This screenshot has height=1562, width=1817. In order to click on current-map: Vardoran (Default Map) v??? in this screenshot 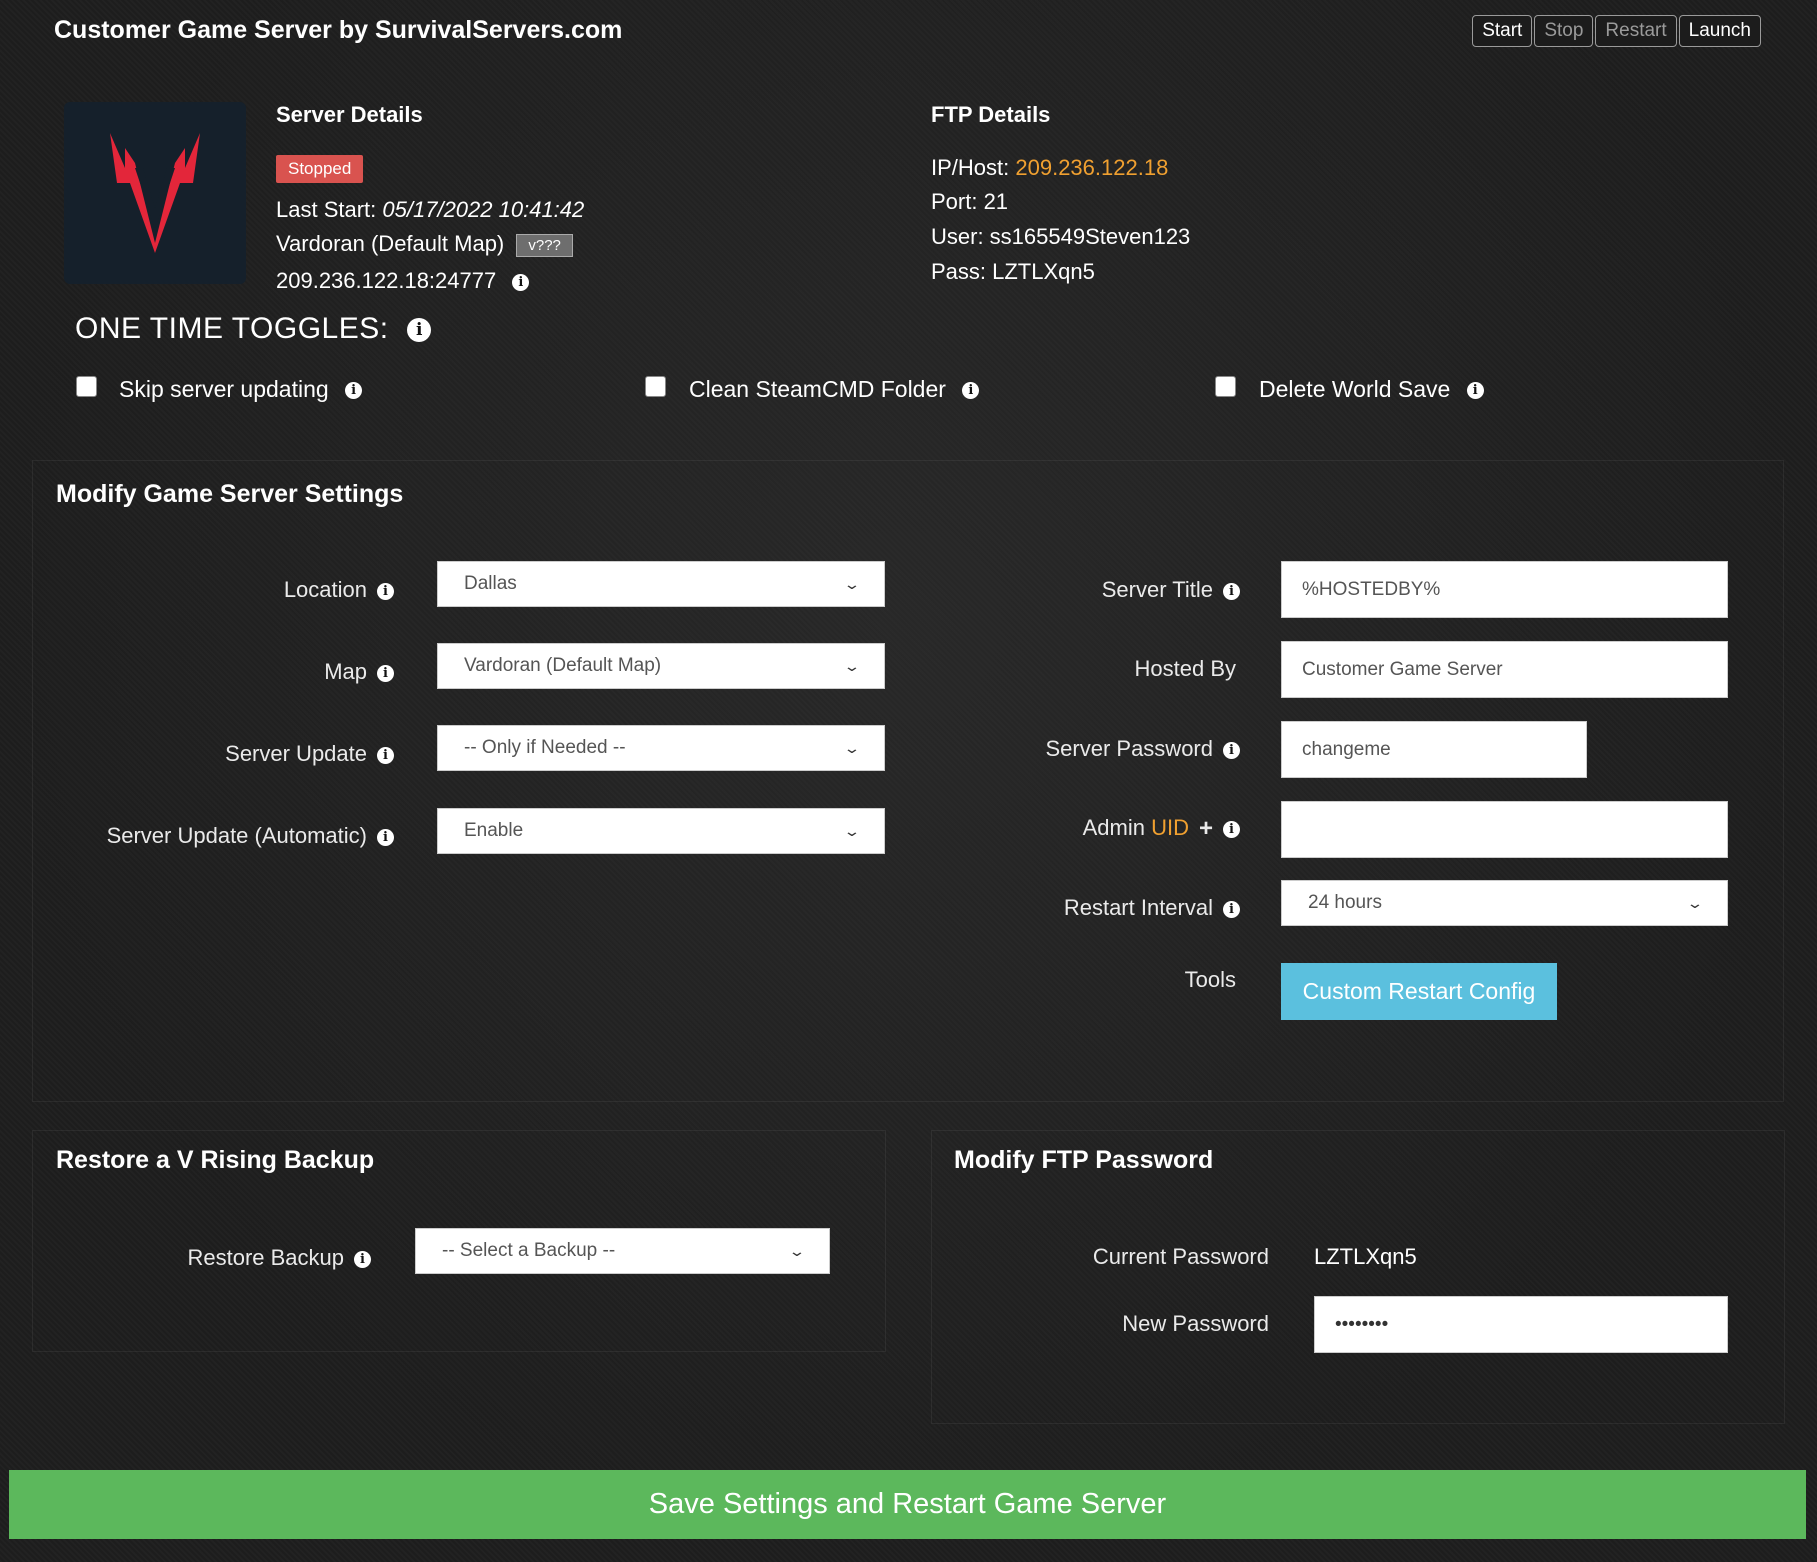, I will do `click(424, 244)`.